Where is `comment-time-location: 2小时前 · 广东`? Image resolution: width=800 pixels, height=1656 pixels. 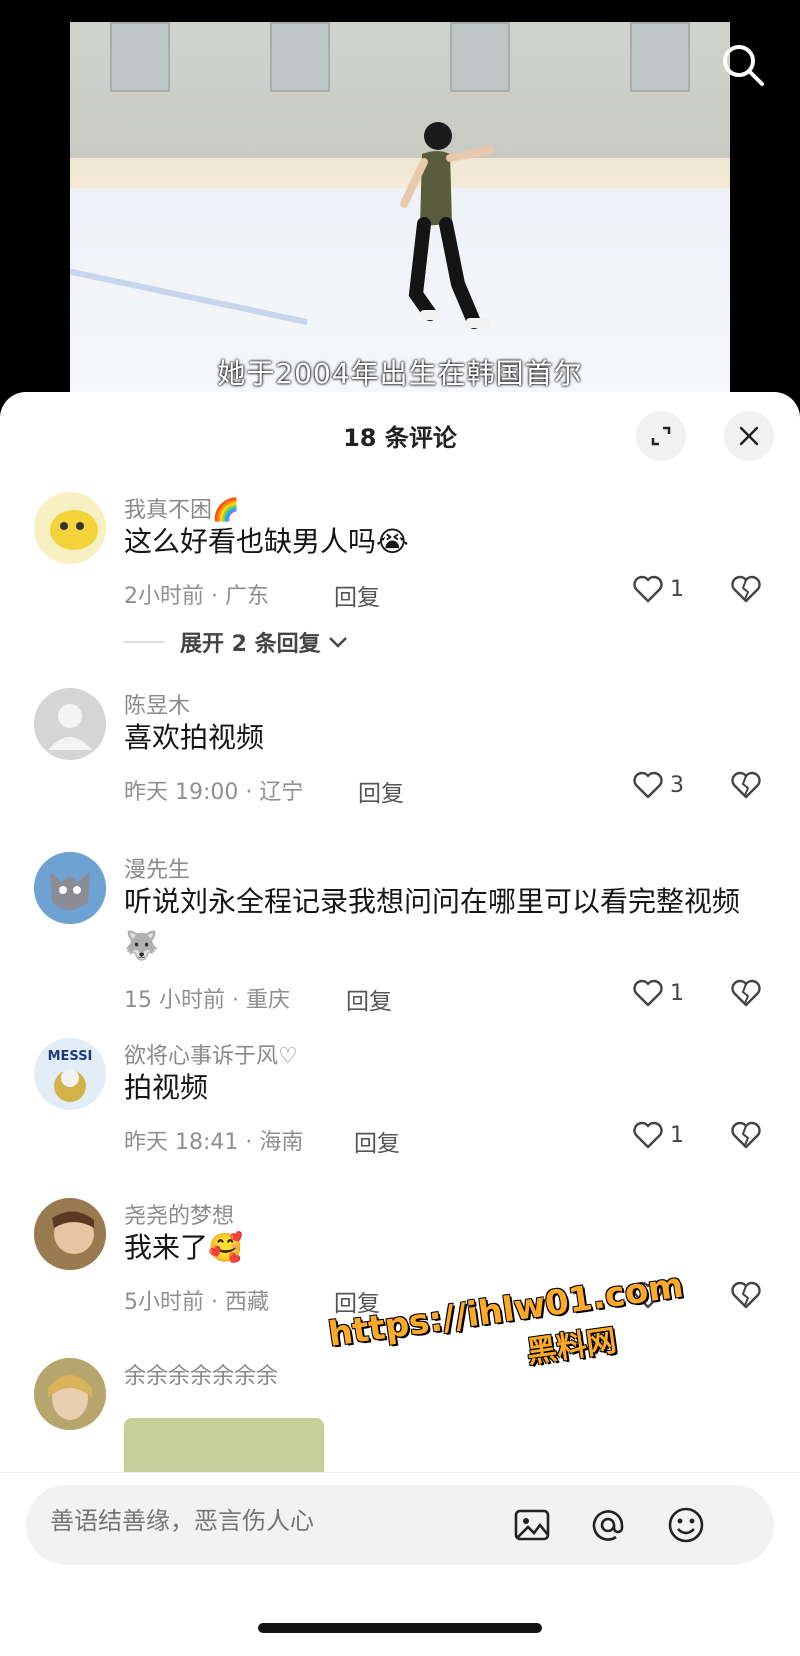
comment-time-location: 2小时前 · 广东 is located at coordinates (196, 596).